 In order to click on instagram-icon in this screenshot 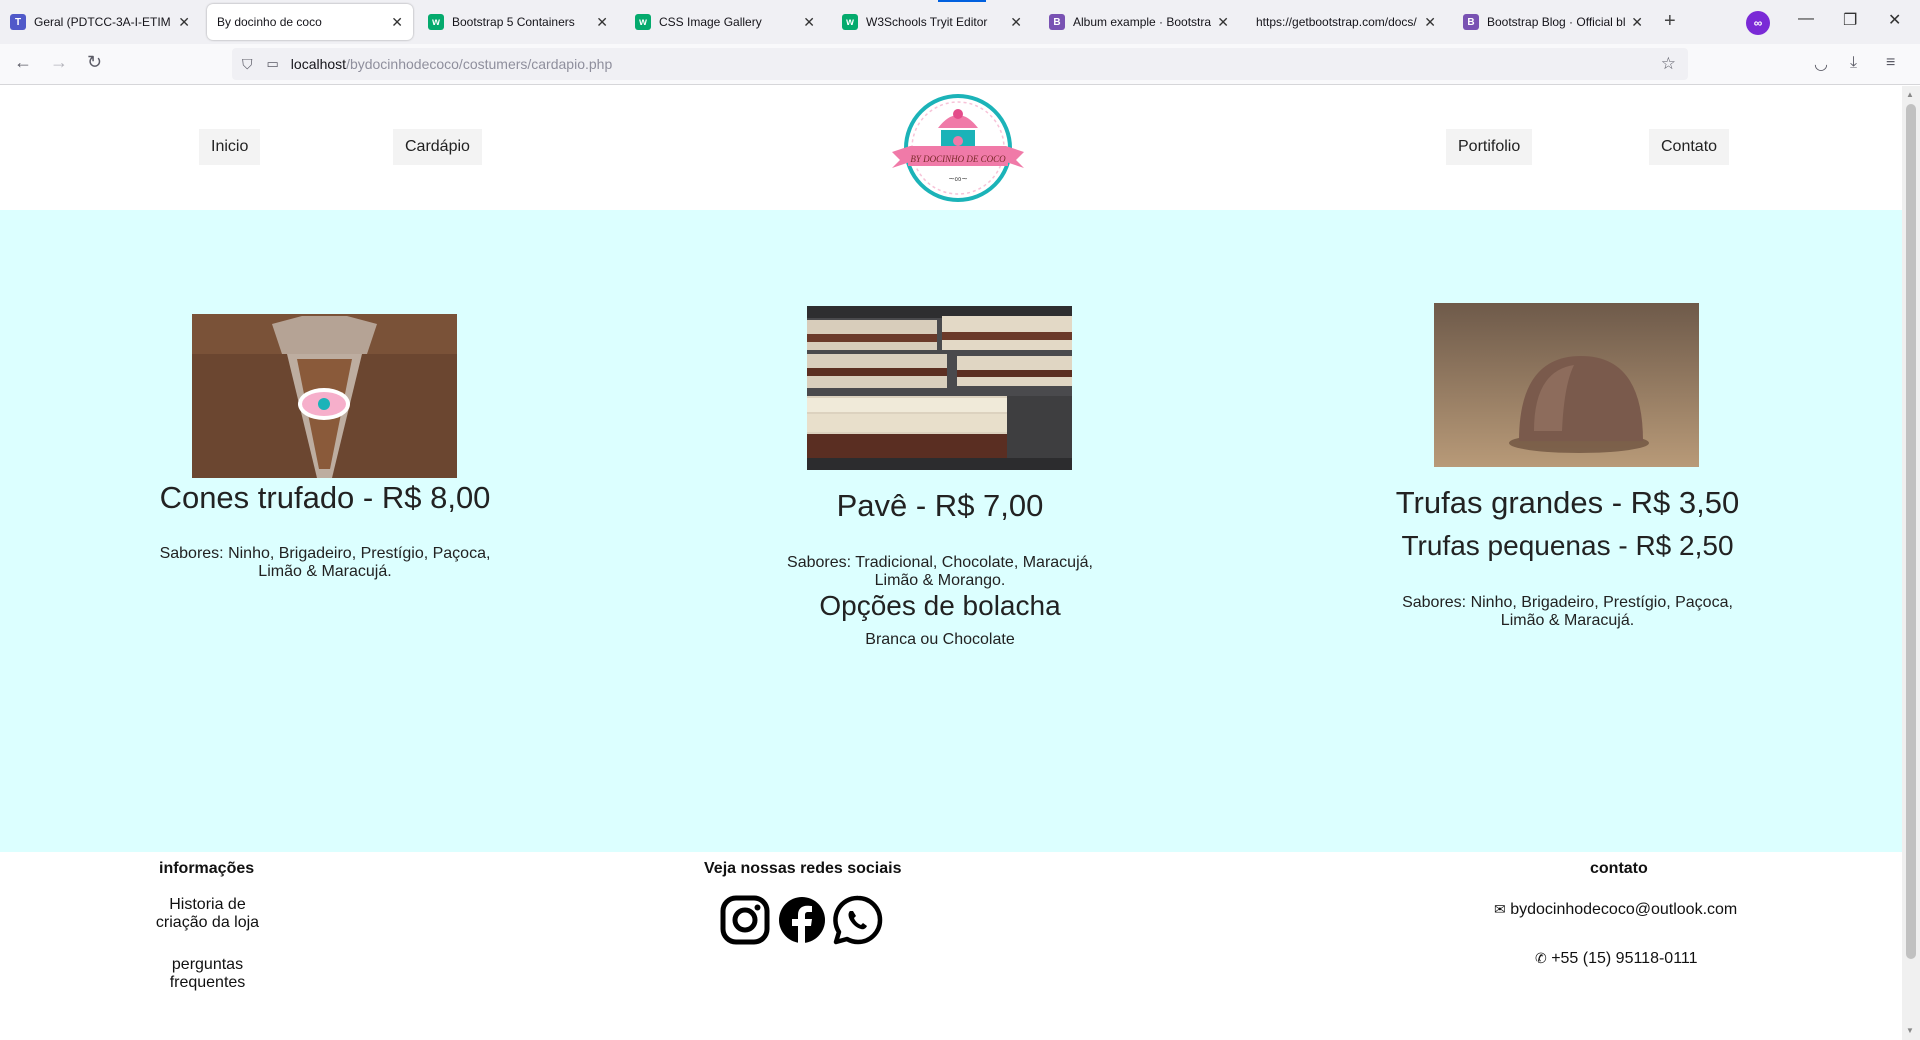, I will do `click(745, 920)`.